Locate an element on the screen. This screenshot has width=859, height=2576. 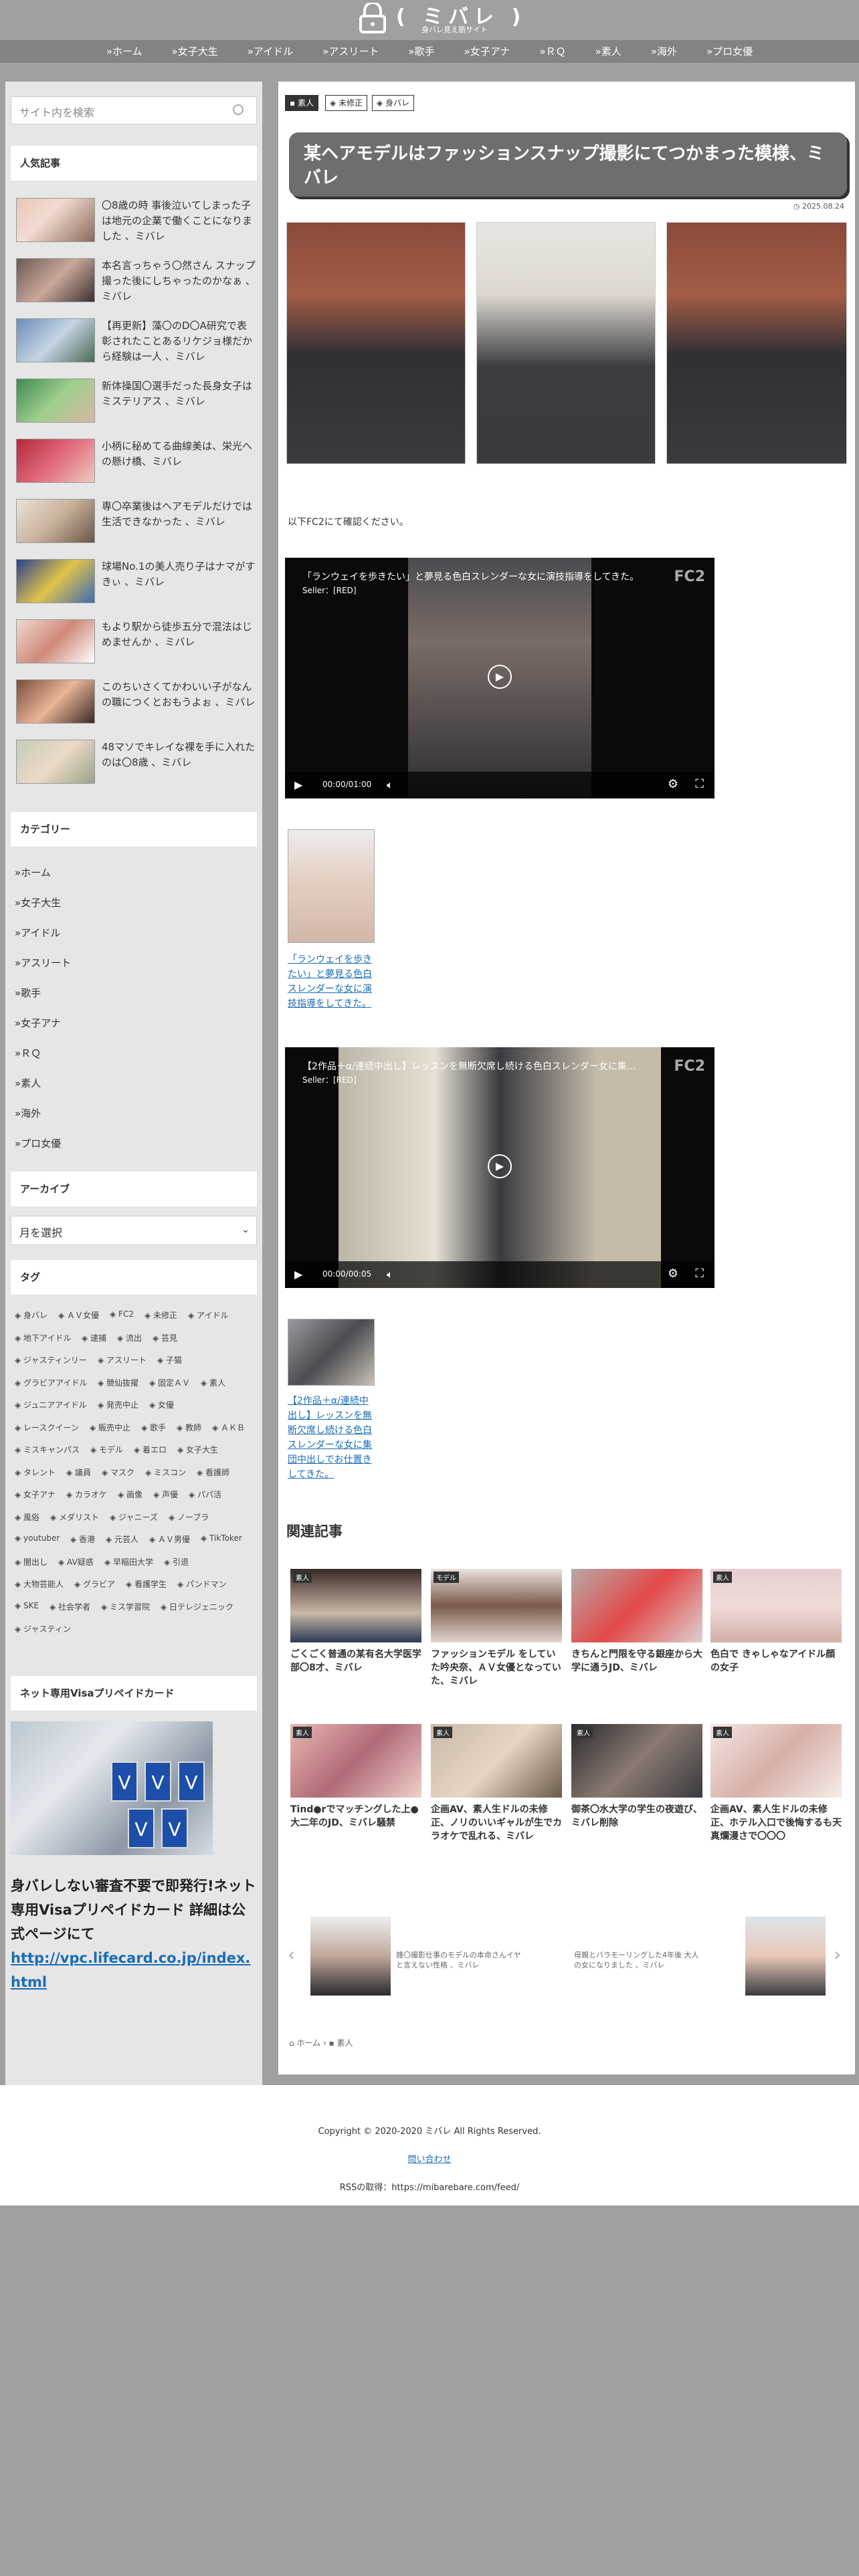
nav-item-announcer: »女子アナ is located at coordinates (487, 51).